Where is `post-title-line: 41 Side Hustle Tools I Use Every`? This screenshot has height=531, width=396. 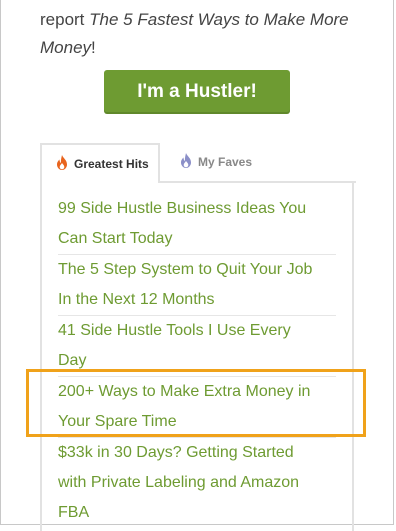 post-title-line: 41 Side Hustle Tools I Use Every is located at coordinates (174, 330).